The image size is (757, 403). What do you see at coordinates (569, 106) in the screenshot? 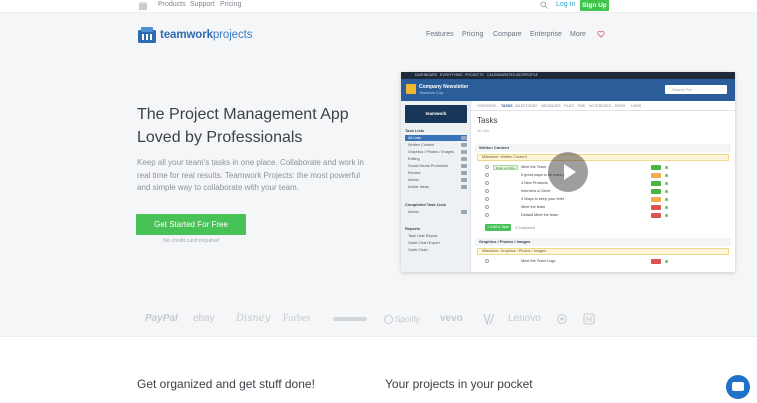
I see `preview-tab: FILES` at bounding box center [569, 106].